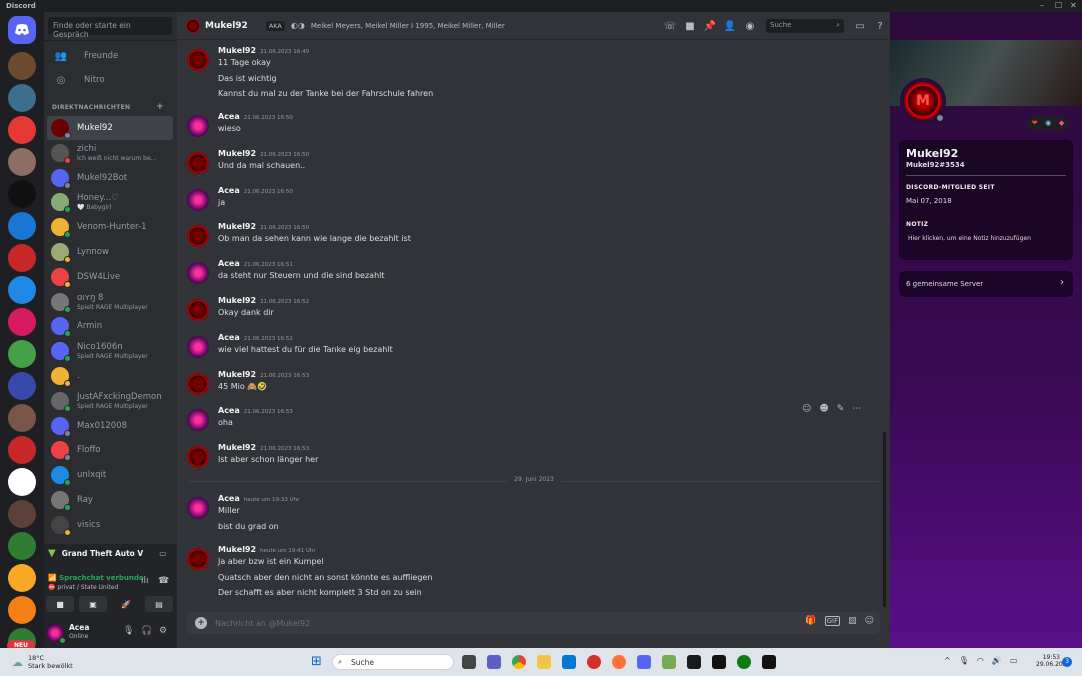  I want to click on store-icon, so click(569, 662).